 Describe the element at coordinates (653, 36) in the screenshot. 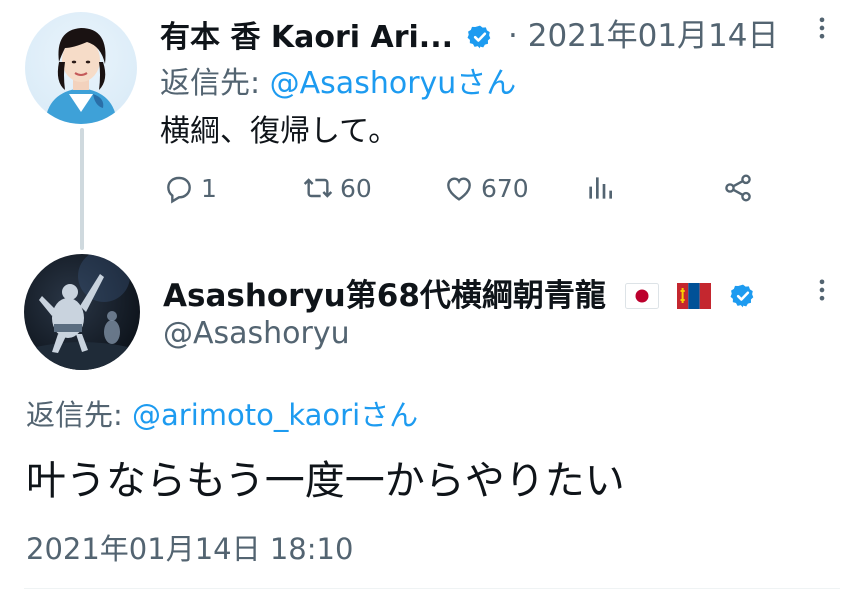

I see `tweet1-date: 2021年01月14日` at that location.